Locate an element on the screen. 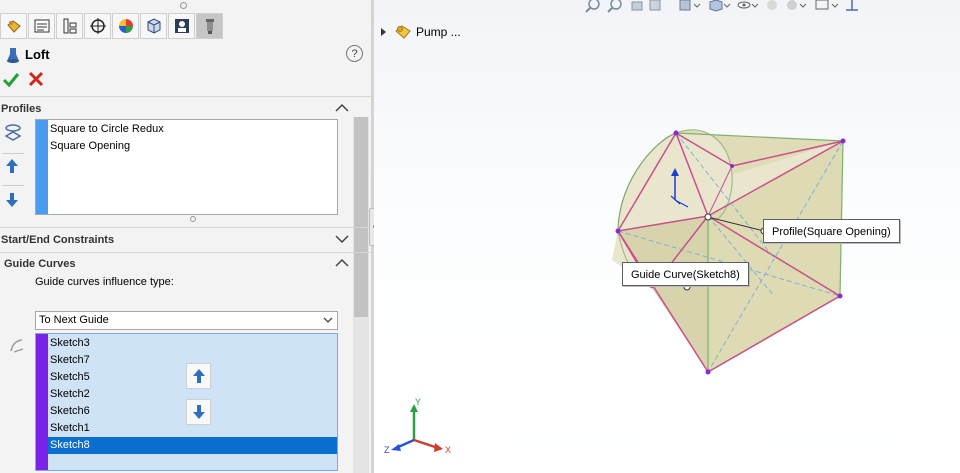  configuration-manager-tab is located at coordinates (69, 26).